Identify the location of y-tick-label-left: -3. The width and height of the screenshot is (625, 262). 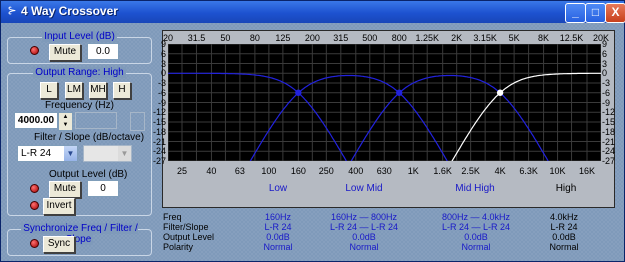
(161, 83).